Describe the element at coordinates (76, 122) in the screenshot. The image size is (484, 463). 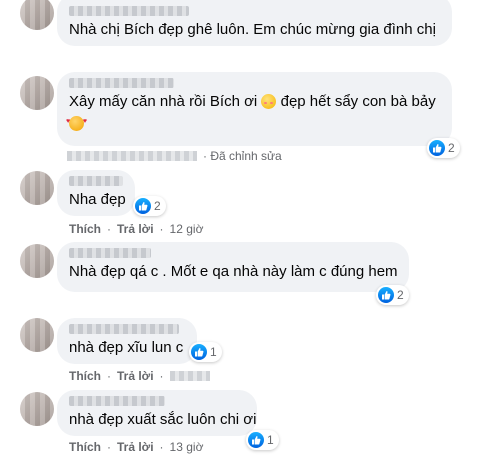
I see `smiling-face-with-hearts-emoji-icon` at that location.